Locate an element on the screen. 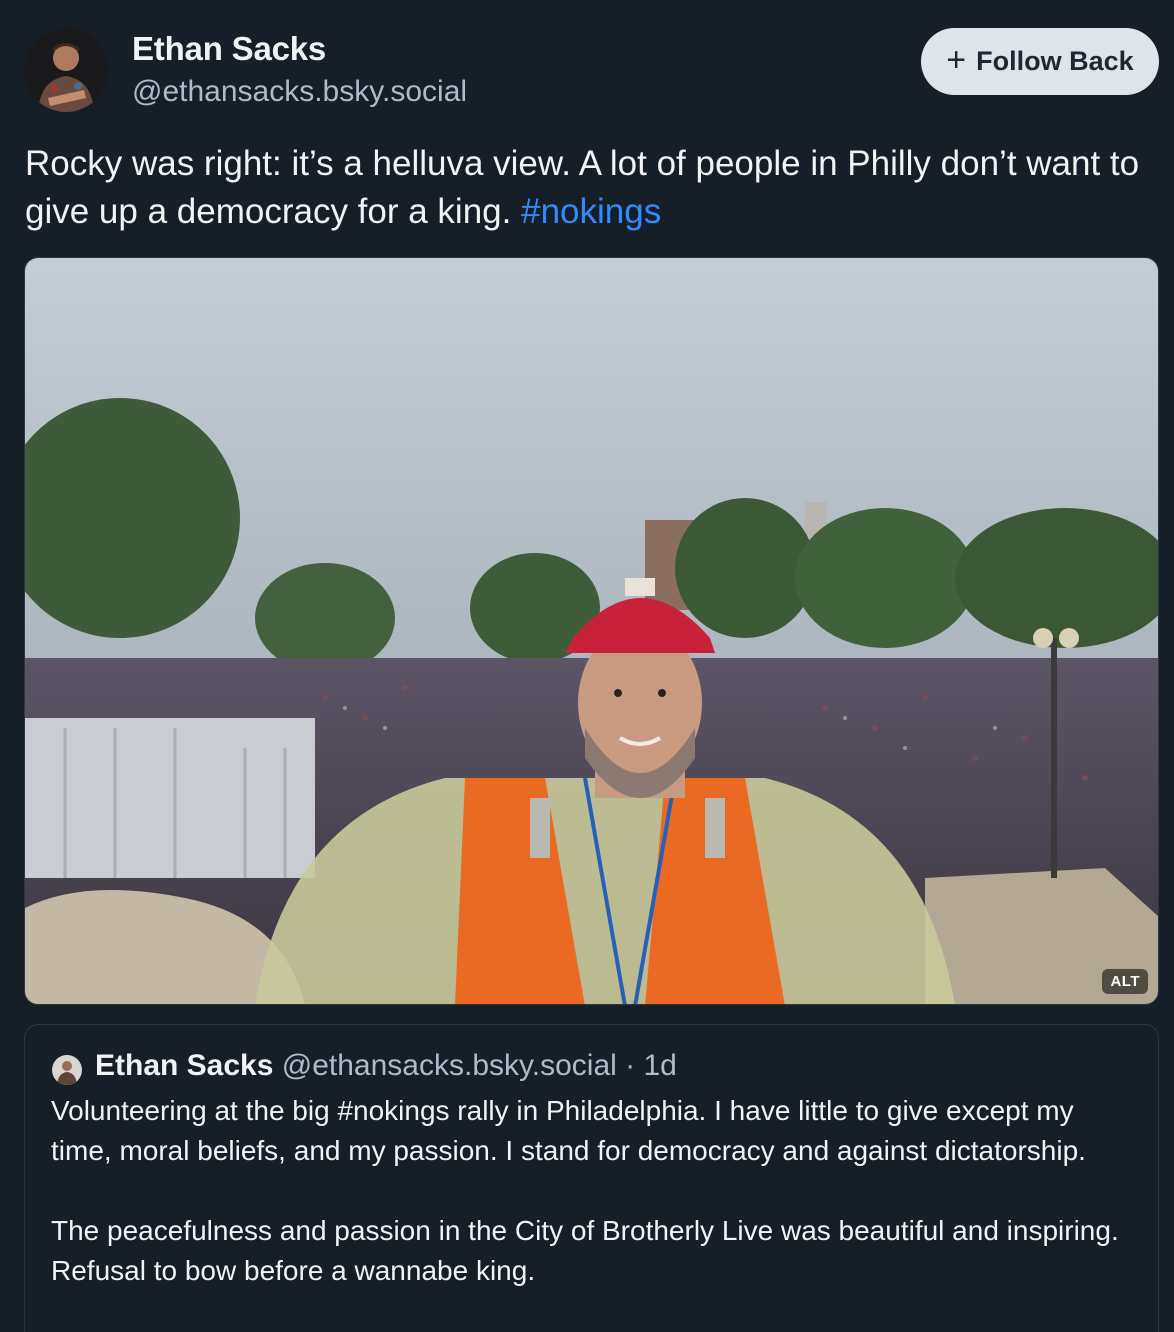 The width and height of the screenshot is (1174, 1332). quoted-author-avatar is located at coordinates (67, 1070).